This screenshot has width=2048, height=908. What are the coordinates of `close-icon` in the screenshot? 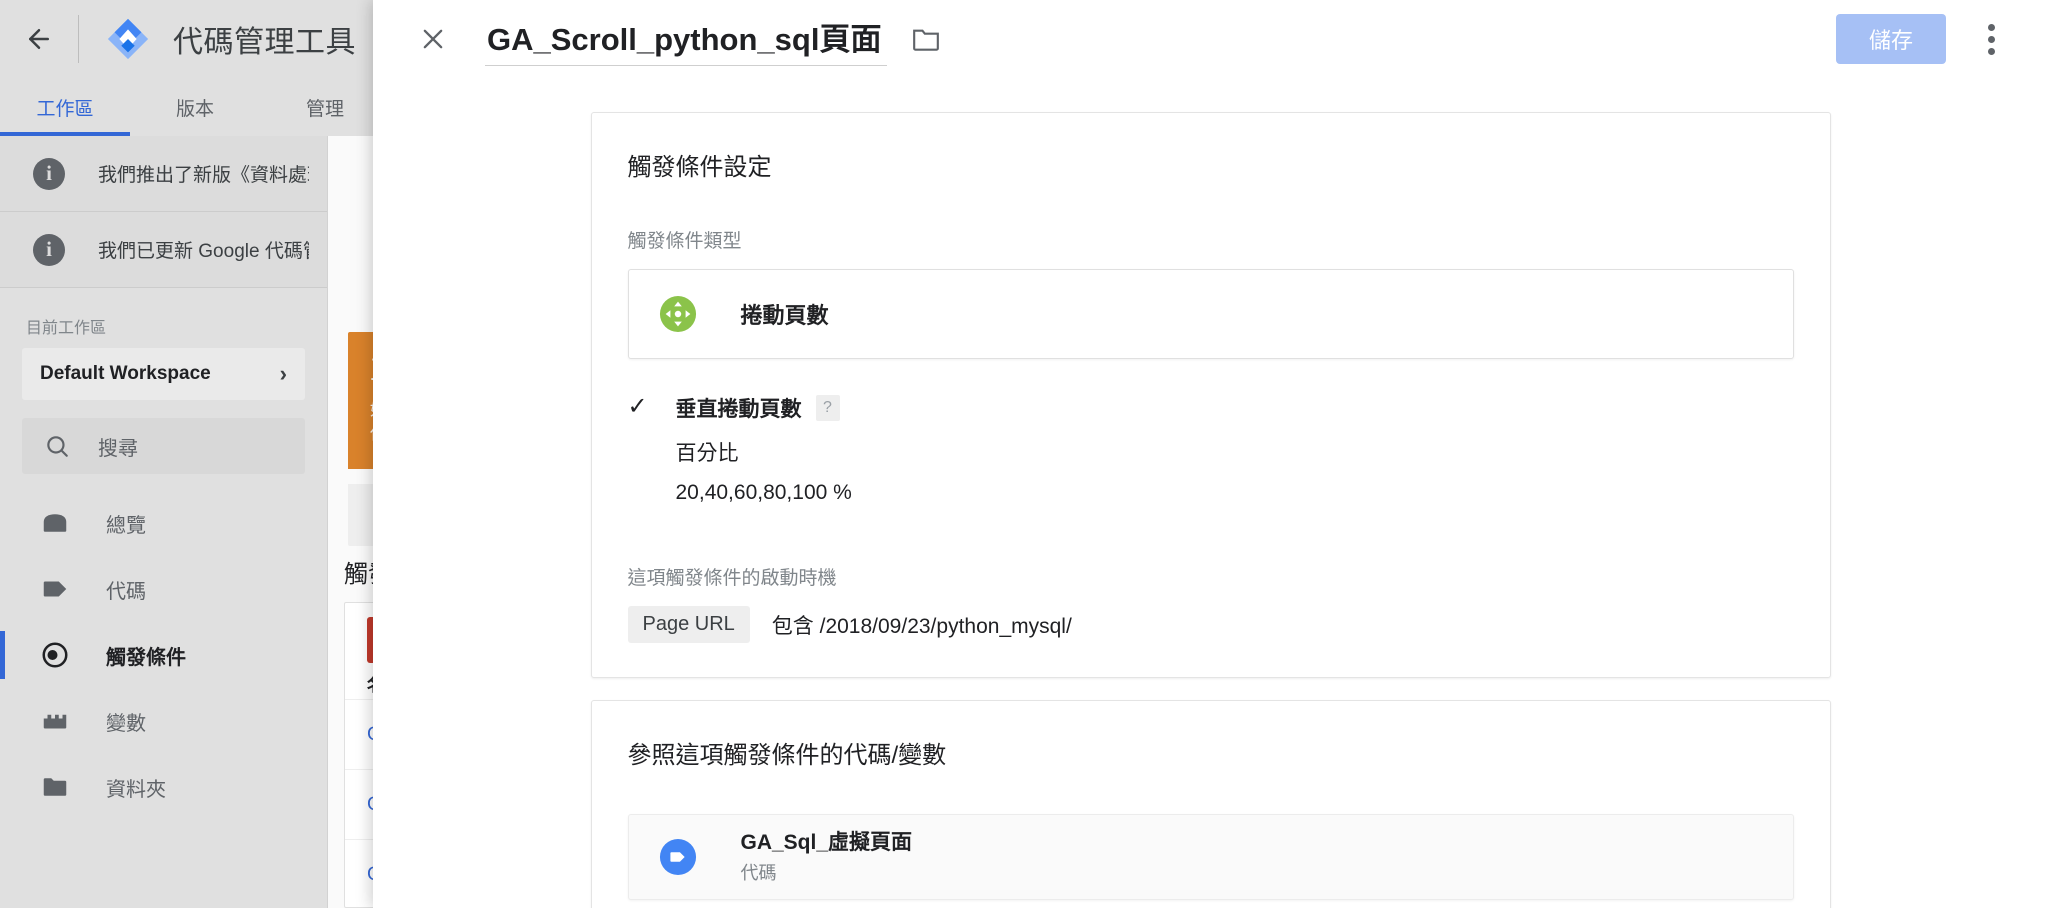 It's located at (433, 39).